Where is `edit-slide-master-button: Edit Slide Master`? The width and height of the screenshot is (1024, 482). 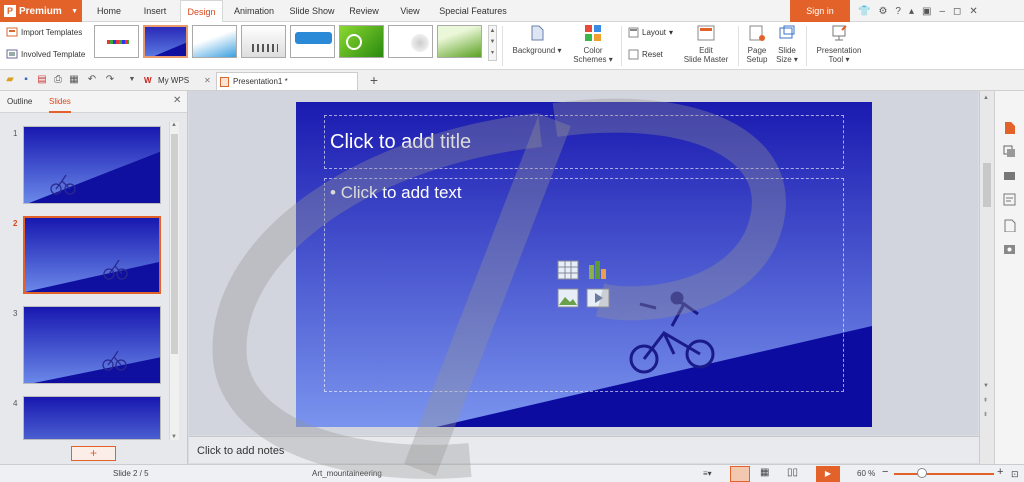 edit-slide-master-button: Edit Slide Master is located at coordinates (706, 44).